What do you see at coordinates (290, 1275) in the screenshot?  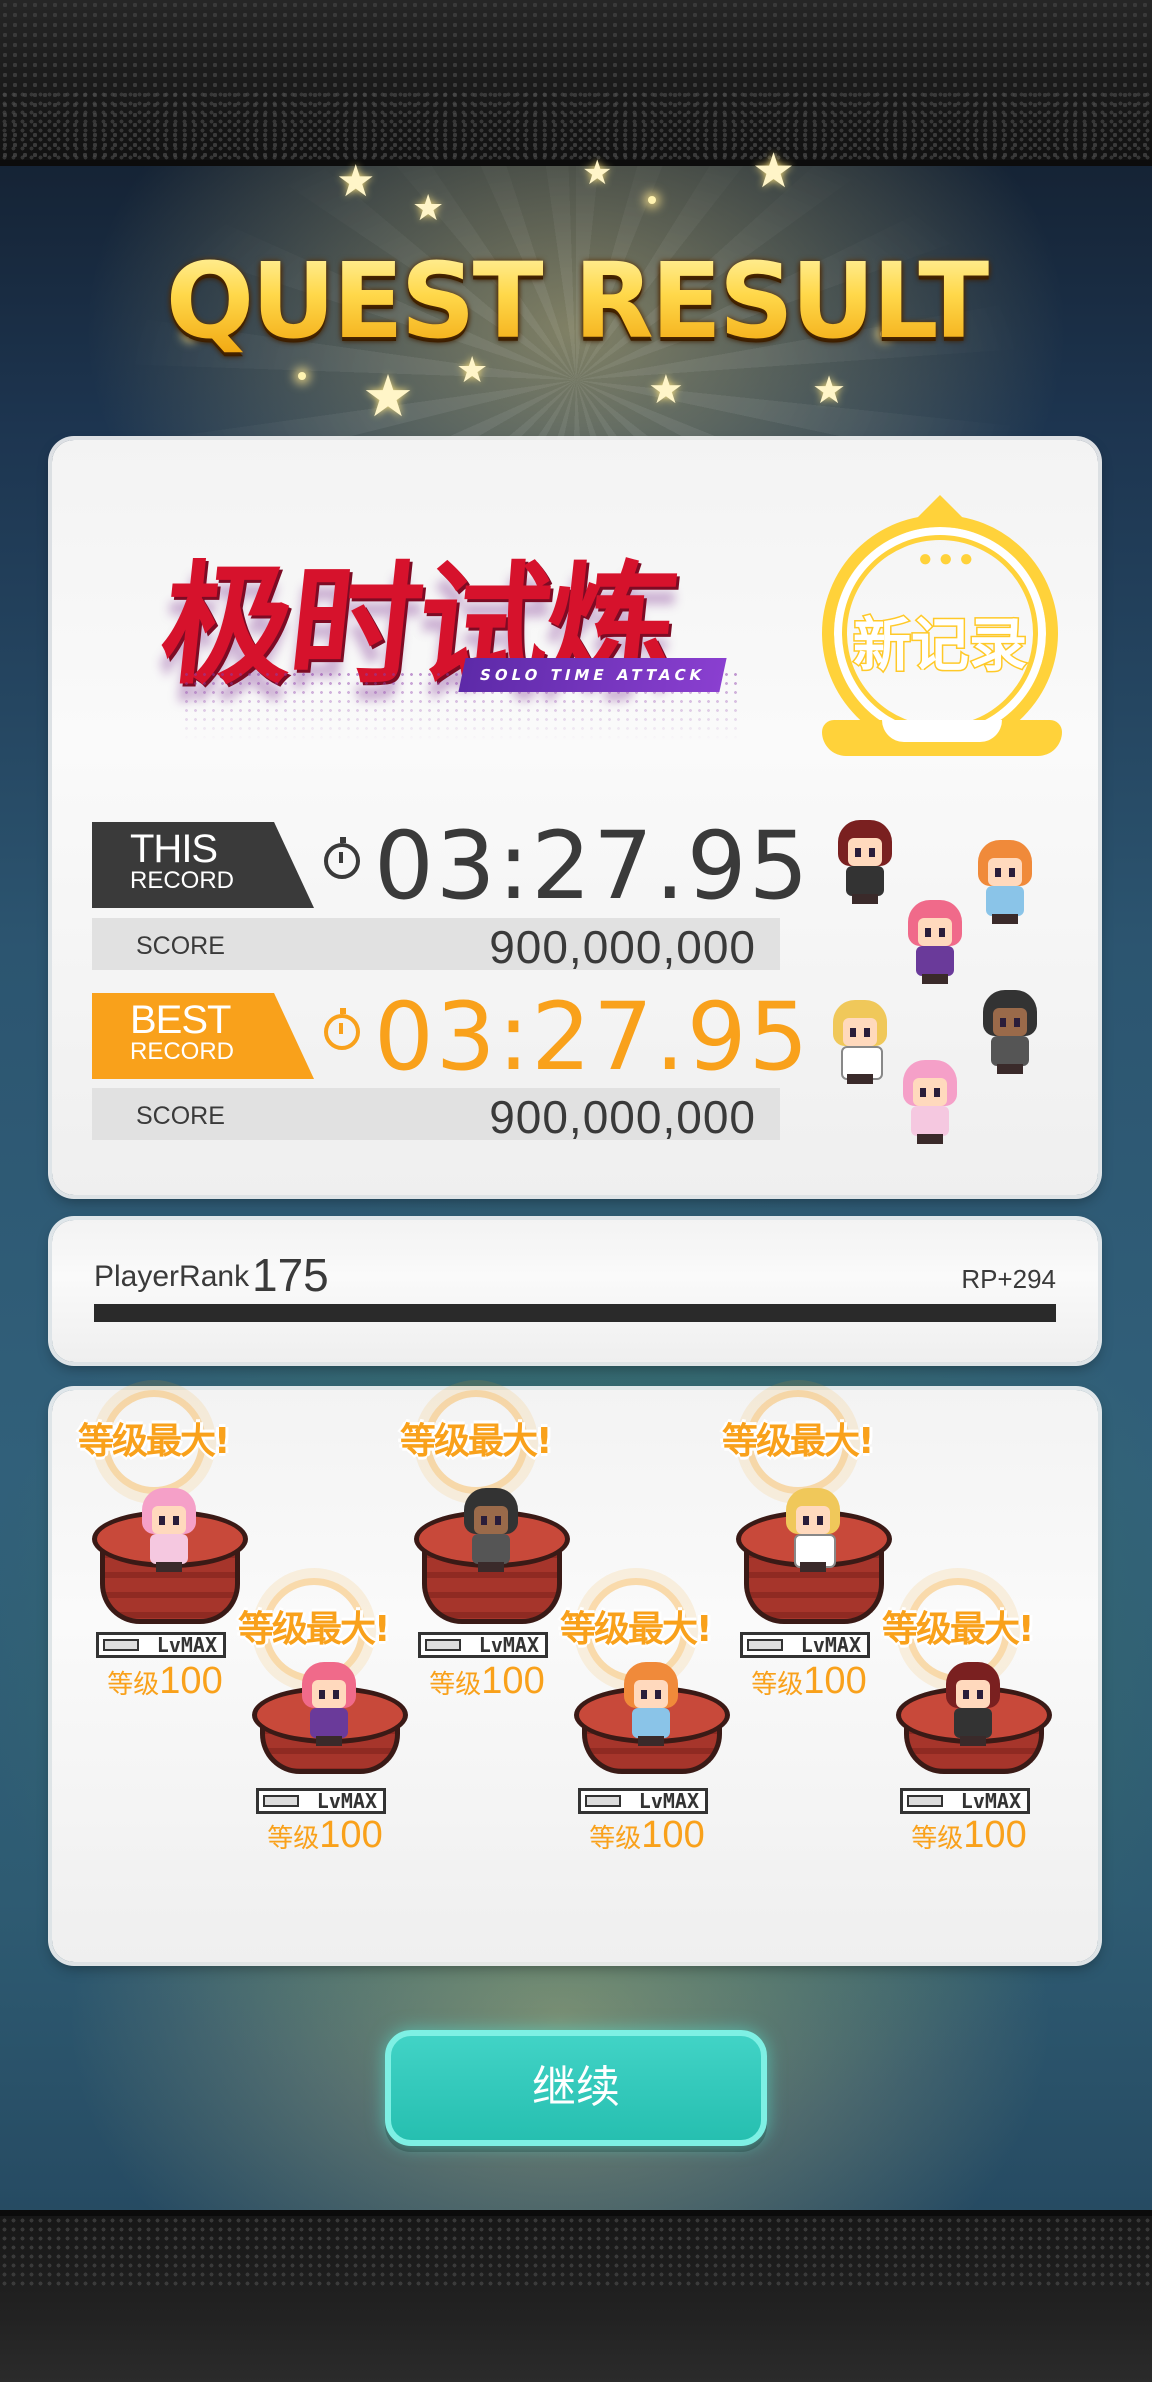 I see `player-rank-value: 175` at bounding box center [290, 1275].